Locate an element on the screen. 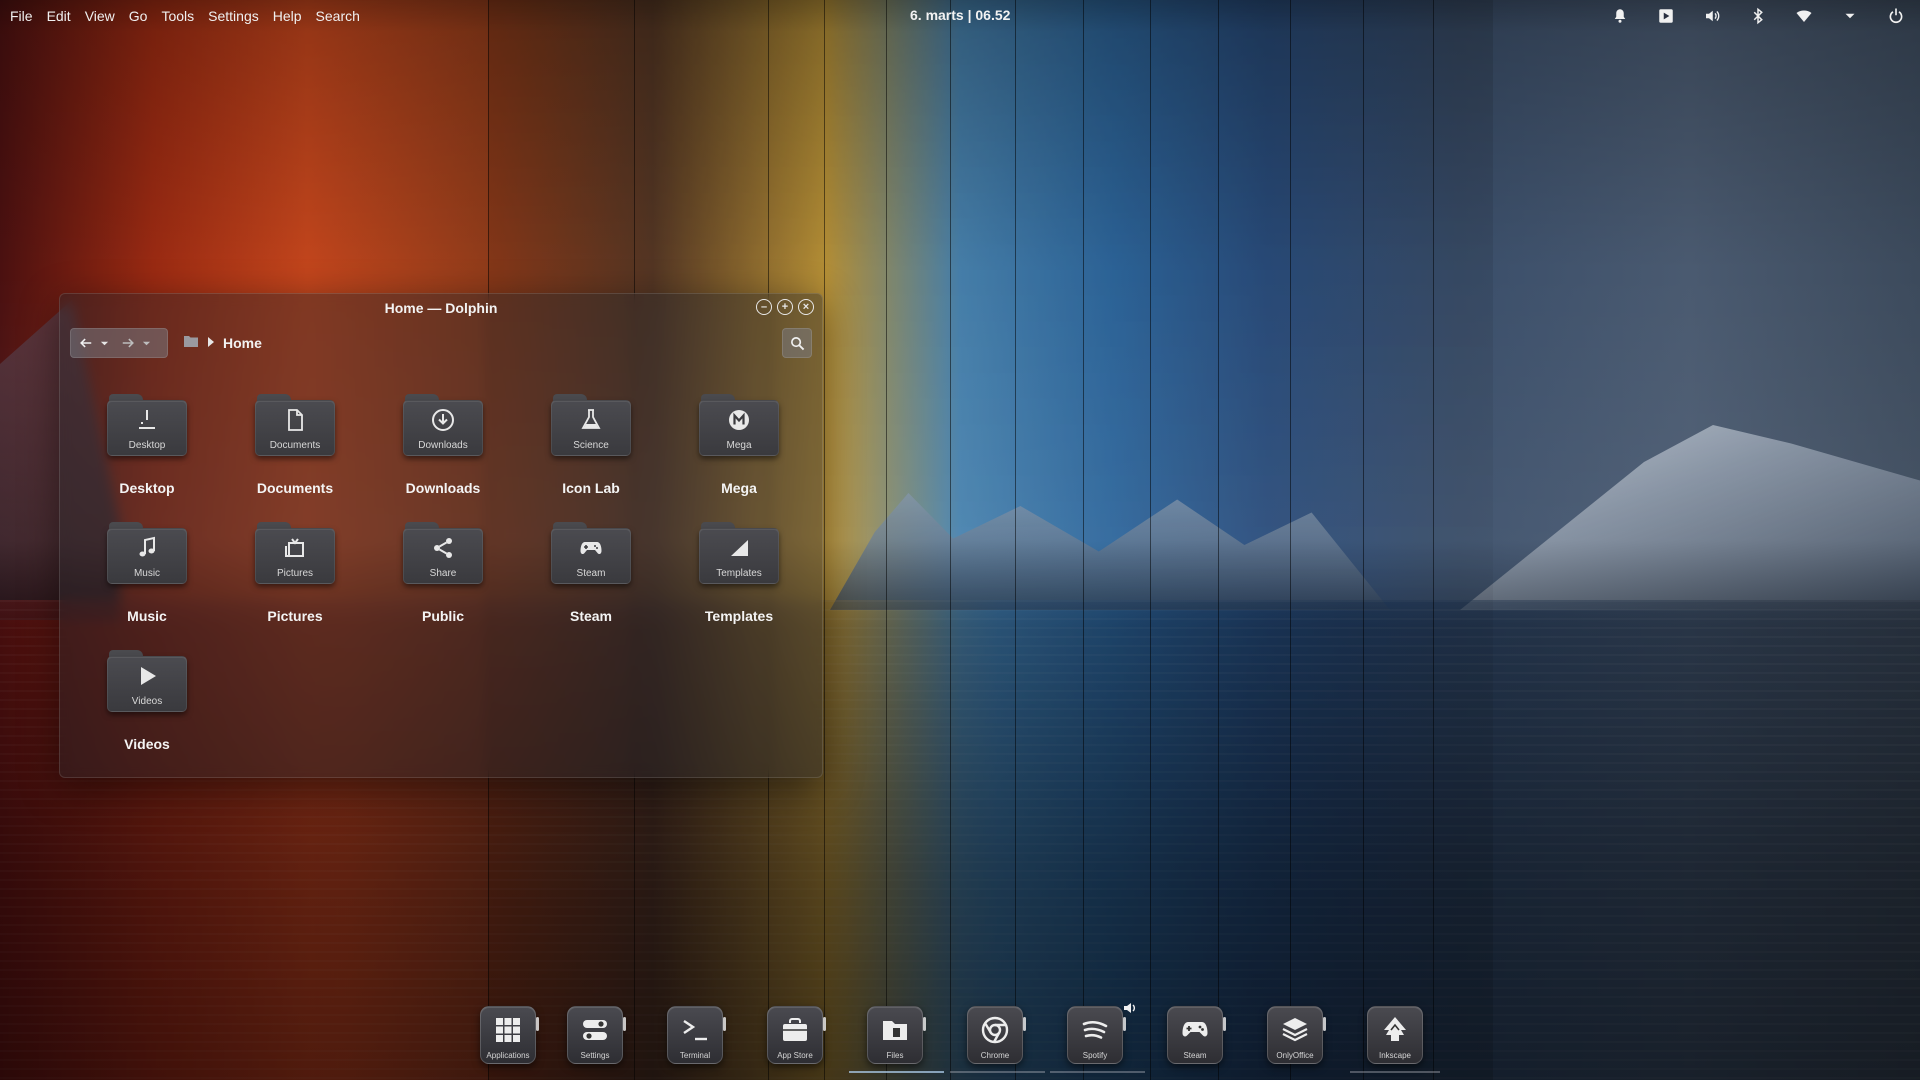  folder-icon: Steam is located at coordinates (591, 554).